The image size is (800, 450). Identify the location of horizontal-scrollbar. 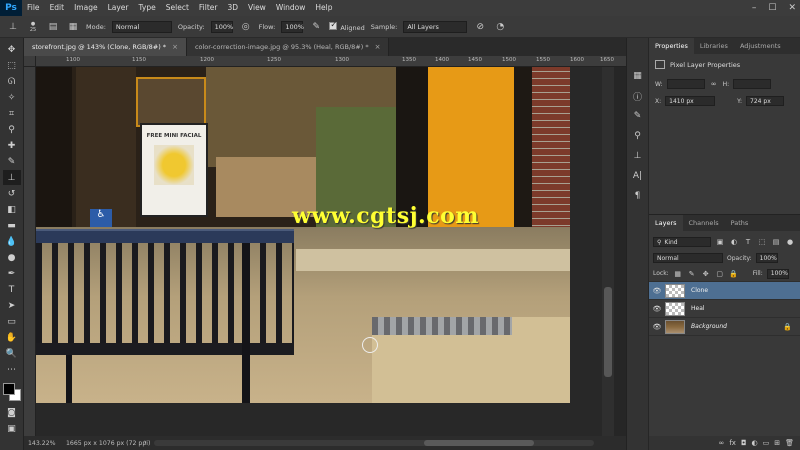
(374, 443).